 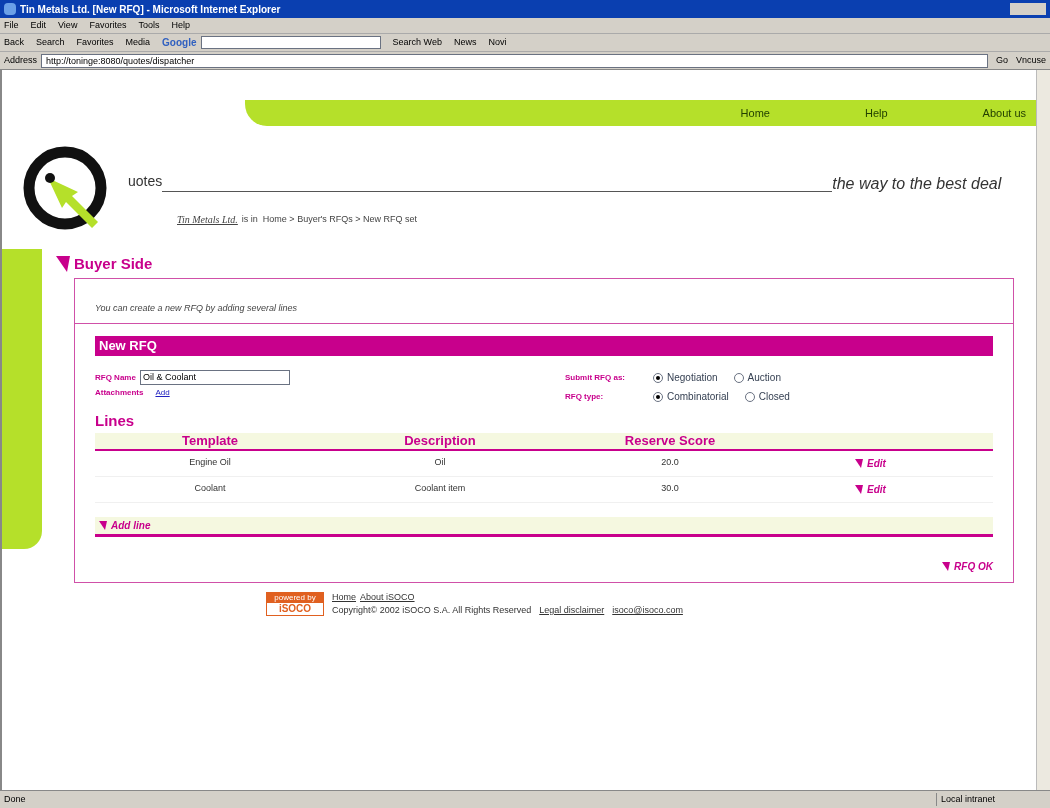 What do you see at coordinates (115, 421) in the screenshot?
I see `lines-title: Lines` at bounding box center [115, 421].